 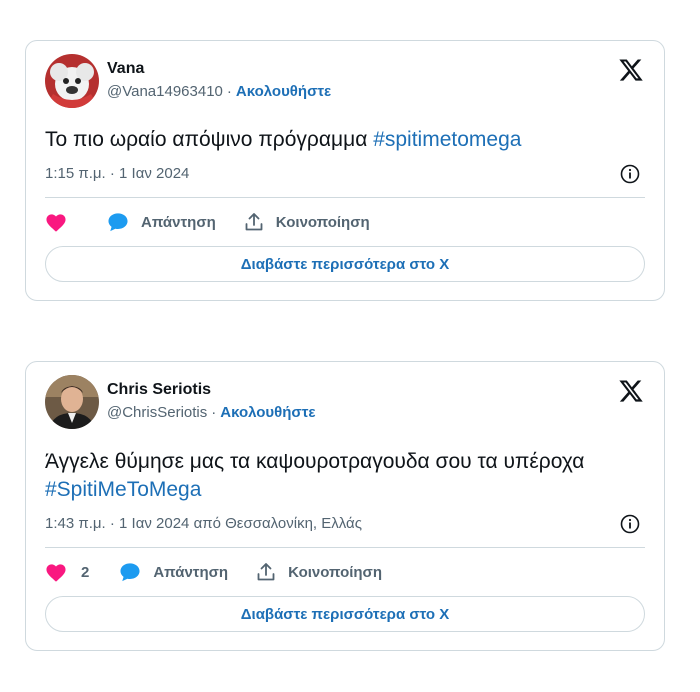 What do you see at coordinates (67, 572) in the screenshot?
I see `like-button: 2` at bounding box center [67, 572].